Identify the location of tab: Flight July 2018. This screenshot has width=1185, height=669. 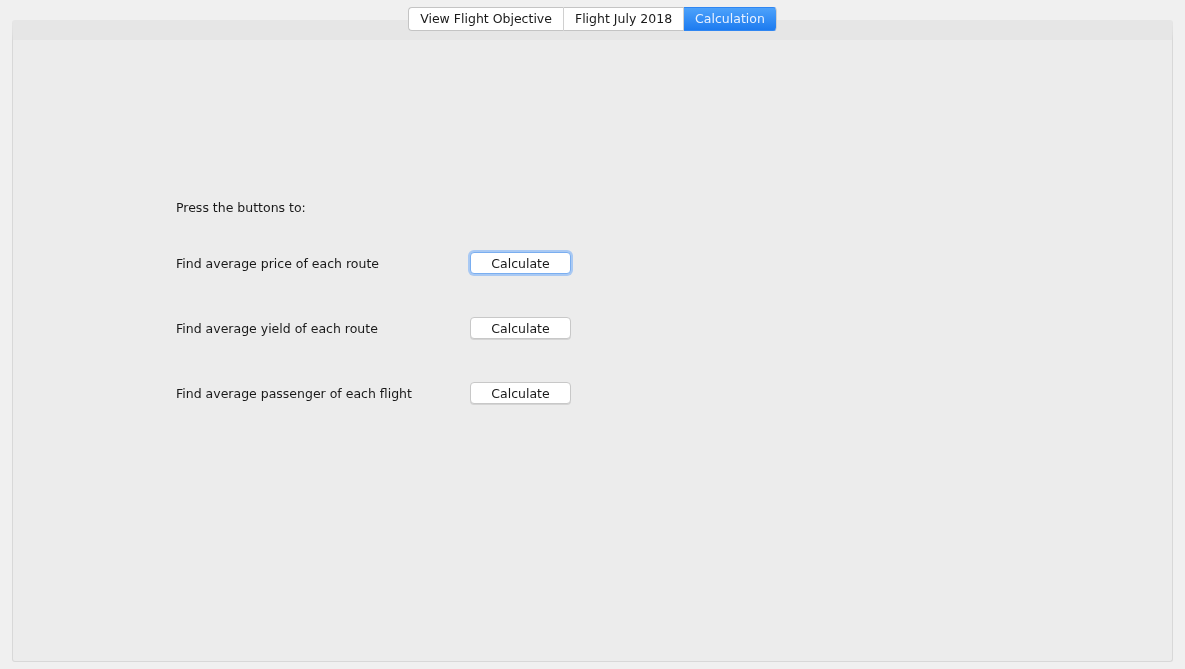
(624, 19).